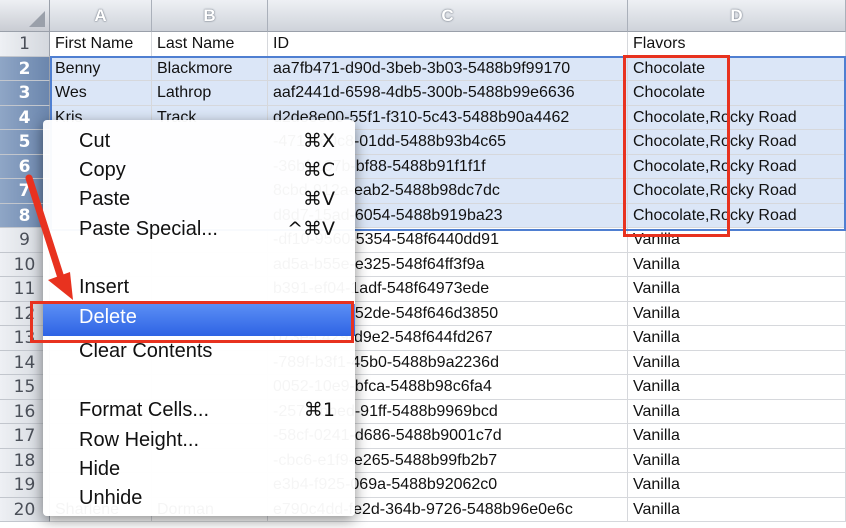  Describe the element at coordinates (210, 44) in the screenshot. I see `cell-last: Last Name` at that location.